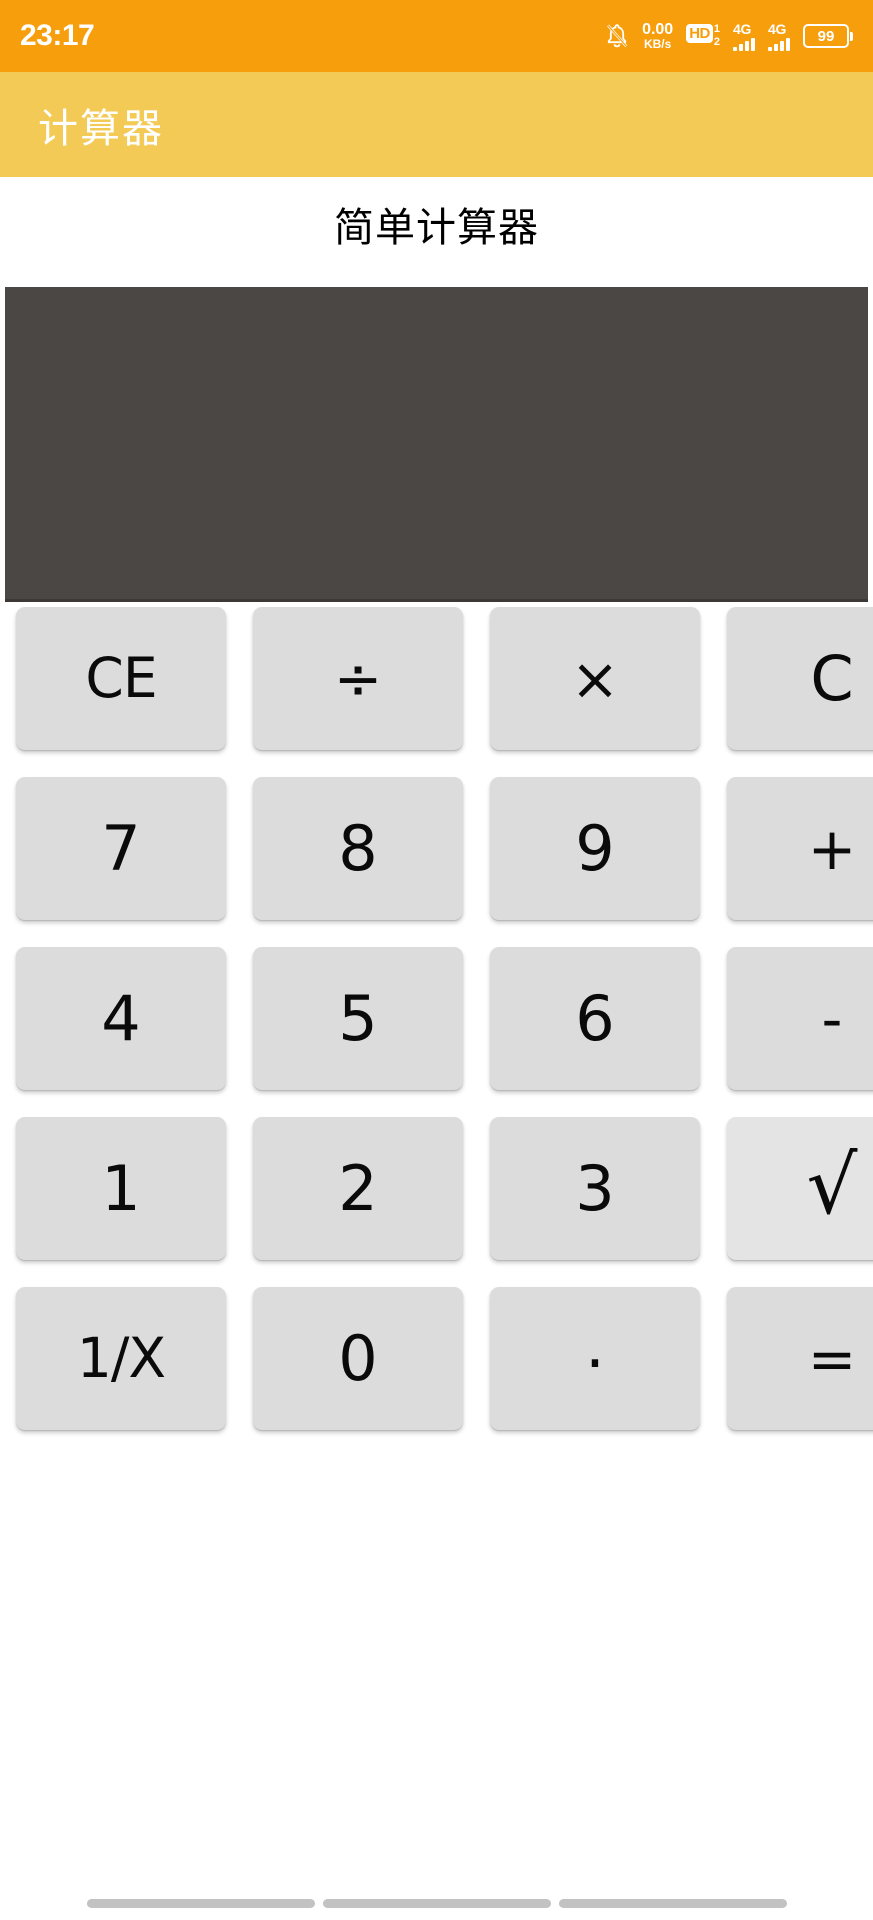 This screenshot has width=873, height=1920. I want to click on keypad-row: 456-, so click(436, 1032).